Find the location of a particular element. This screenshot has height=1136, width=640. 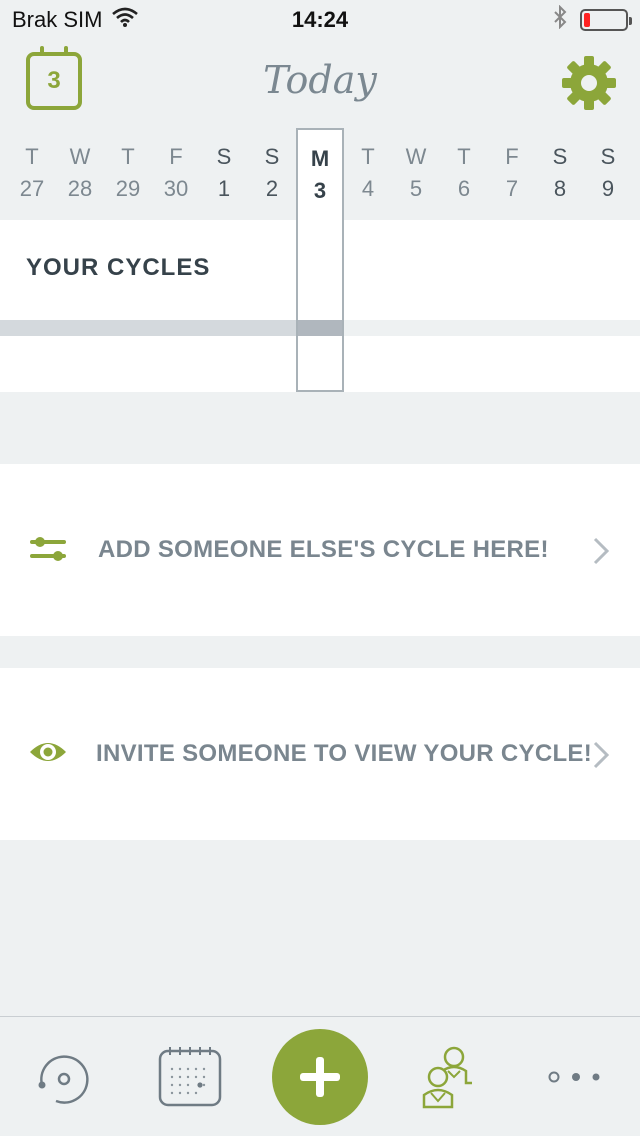

cycle-ring-icon is located at coordinates (64, 1081).